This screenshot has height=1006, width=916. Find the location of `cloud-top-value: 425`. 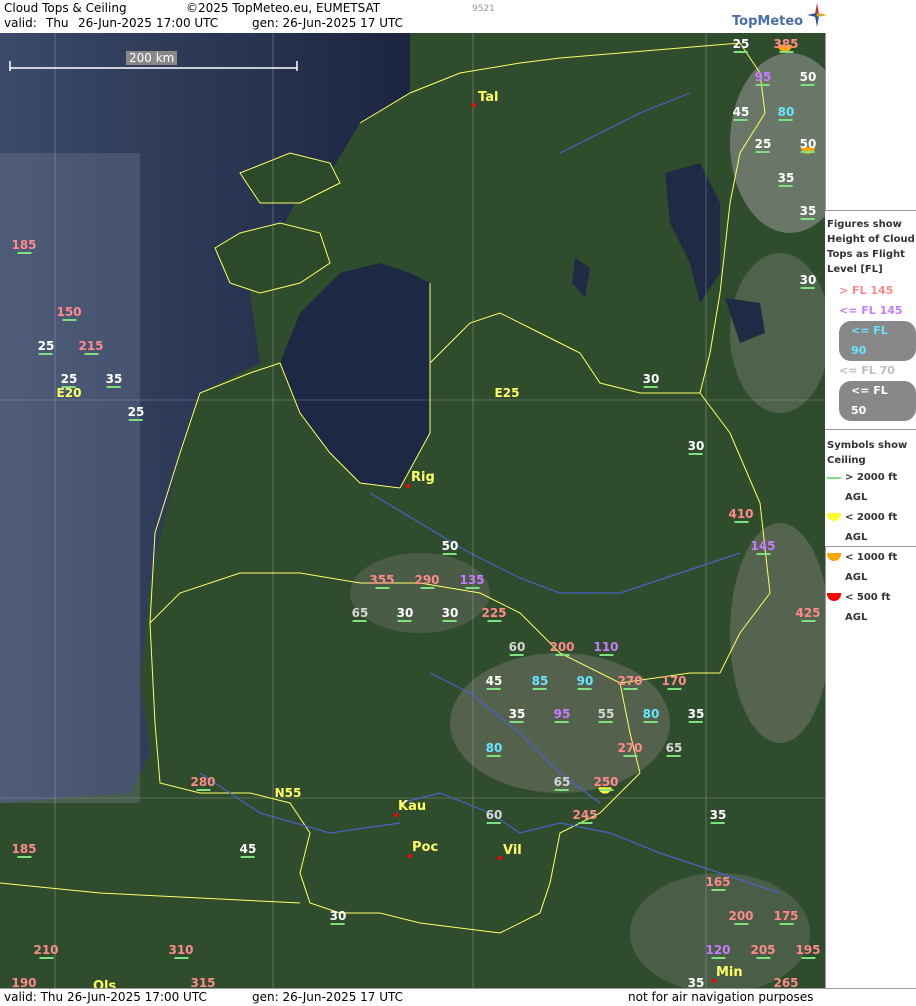

cloud-top-value: 425 is located at coordinates (808, 613).